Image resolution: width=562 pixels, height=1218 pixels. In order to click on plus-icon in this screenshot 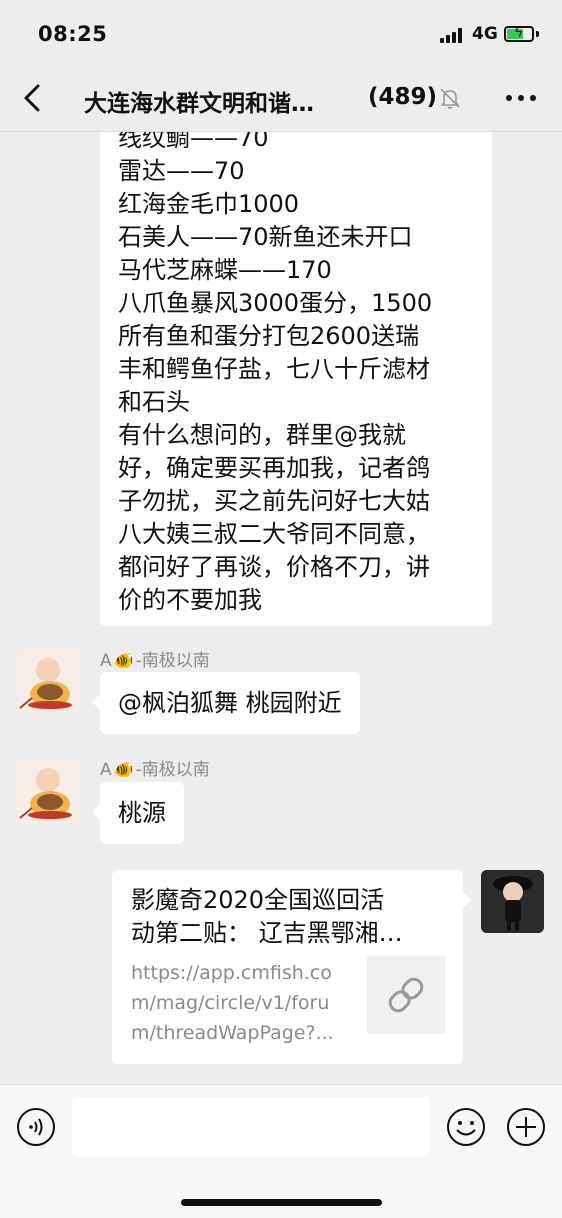, I will do `click(526, 1127)`.